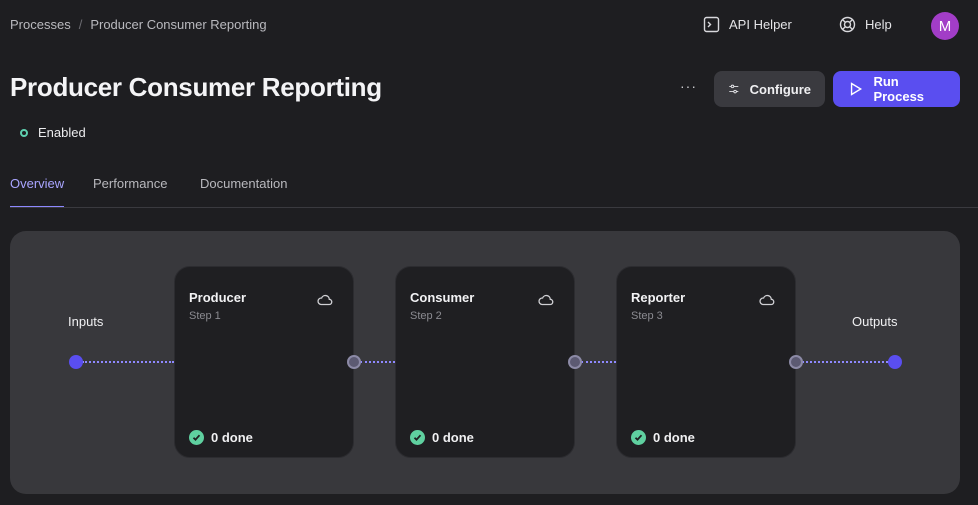 This screenshot has width=978, height=505. Describe the element at coordinates (178, 24) in the screenshot. I see `breadcrumb-current: Producer Consumer Reporting` at that location.